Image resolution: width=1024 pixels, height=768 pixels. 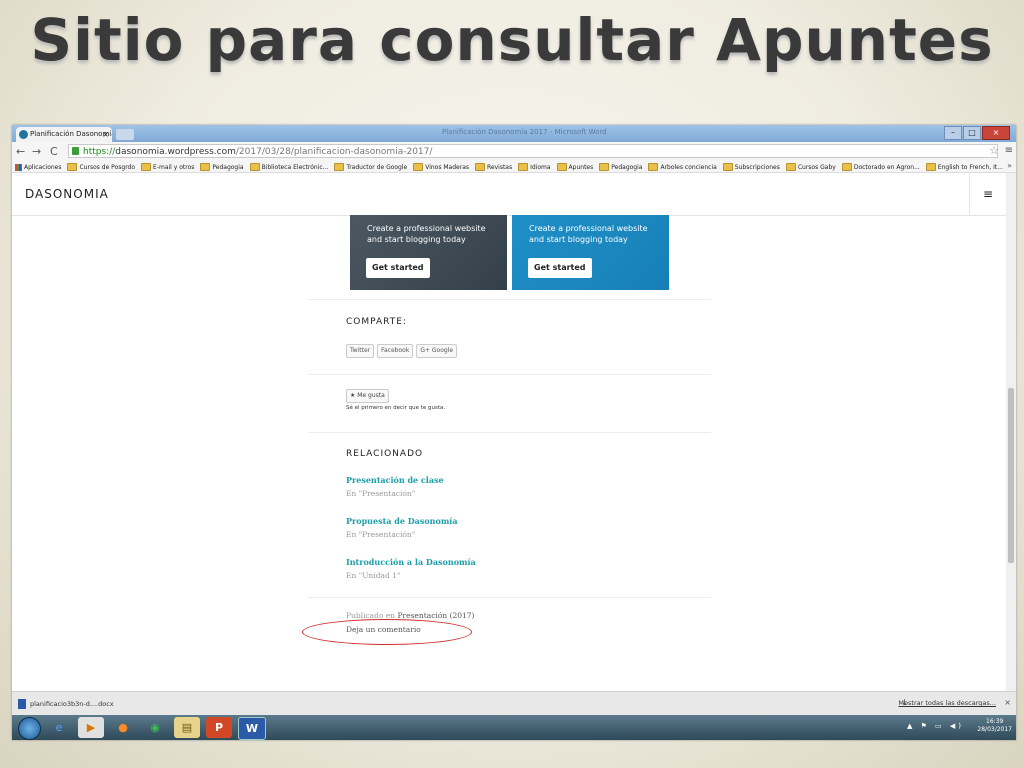 What do you see at coordinates (1007, 702) in the screenshot?
I see `close-downloads-icon: ×` at bounding box center [1007, 702].